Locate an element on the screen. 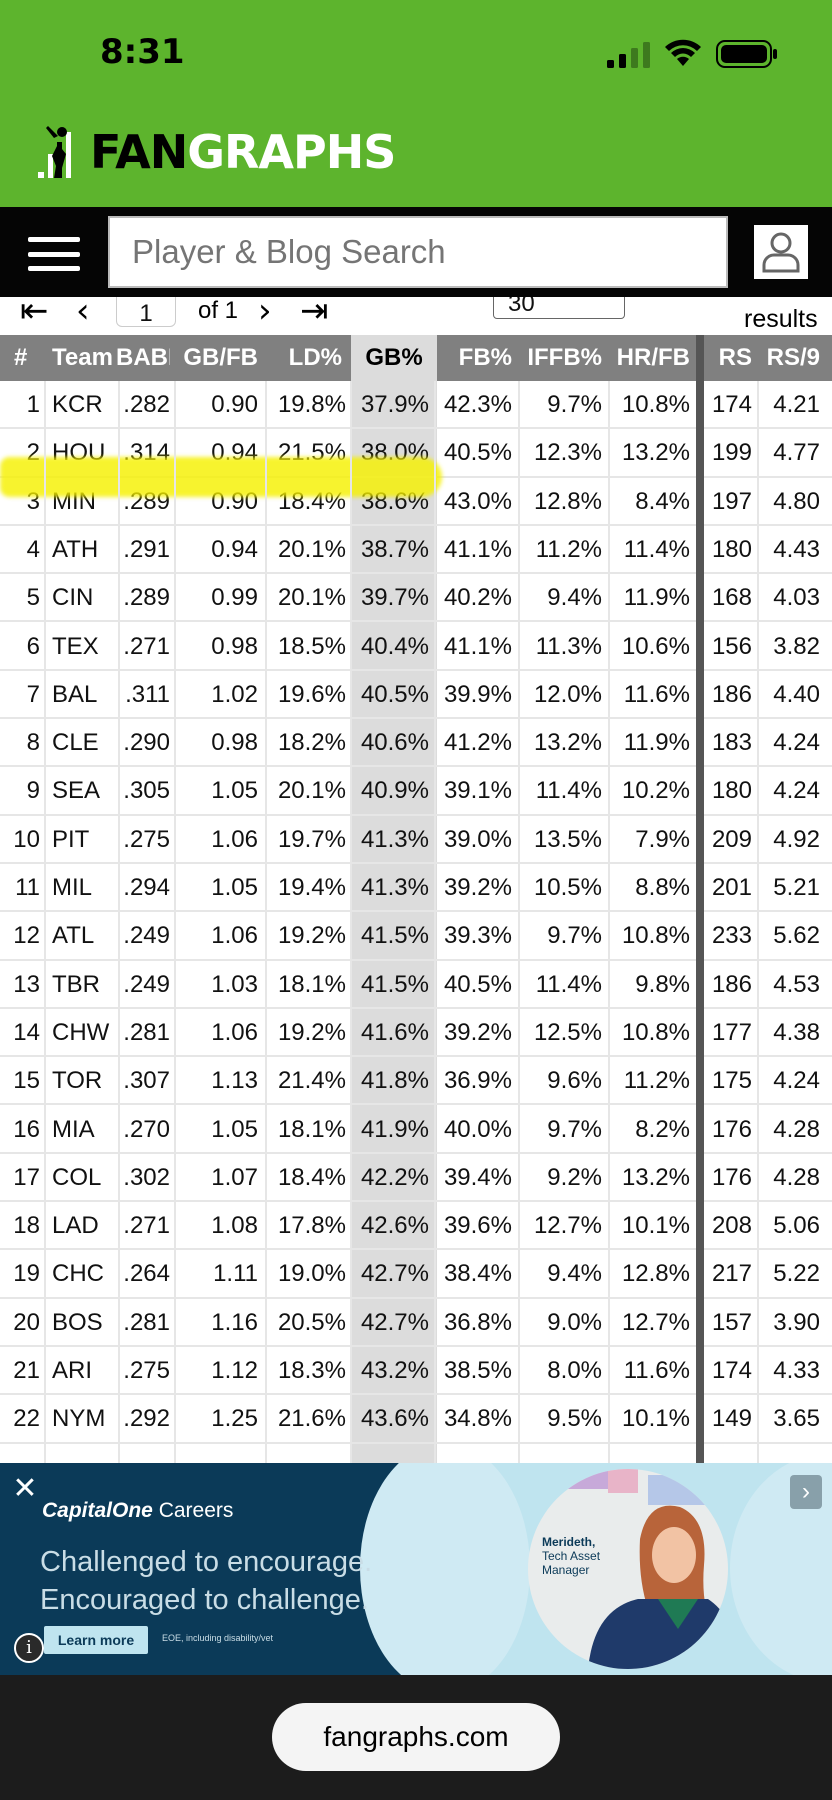 The image size is (832, 1800). hamburger-menu-icon is located at coordinates (54, 254).